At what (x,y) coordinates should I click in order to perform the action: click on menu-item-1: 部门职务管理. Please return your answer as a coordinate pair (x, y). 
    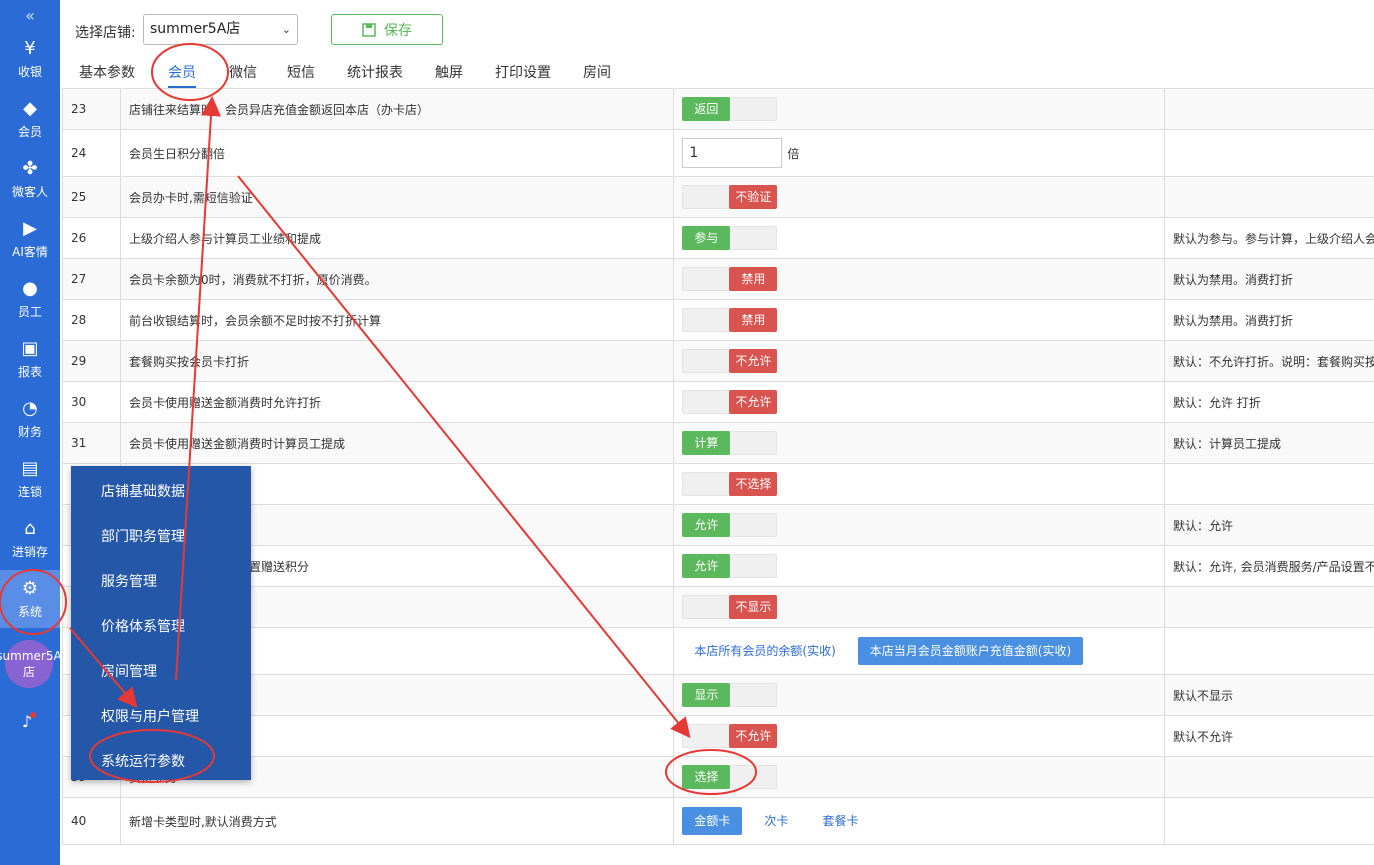
    Looking at the image, I should click on (143, 536).